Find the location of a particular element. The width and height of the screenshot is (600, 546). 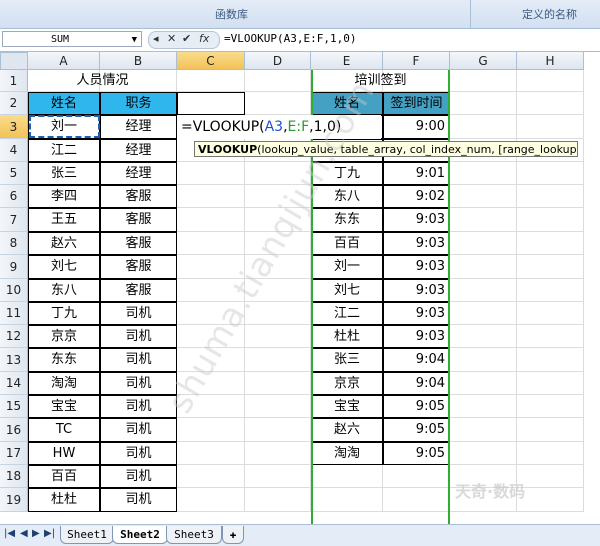

cell-b10: 客服 is located at coordinates (138, 290).